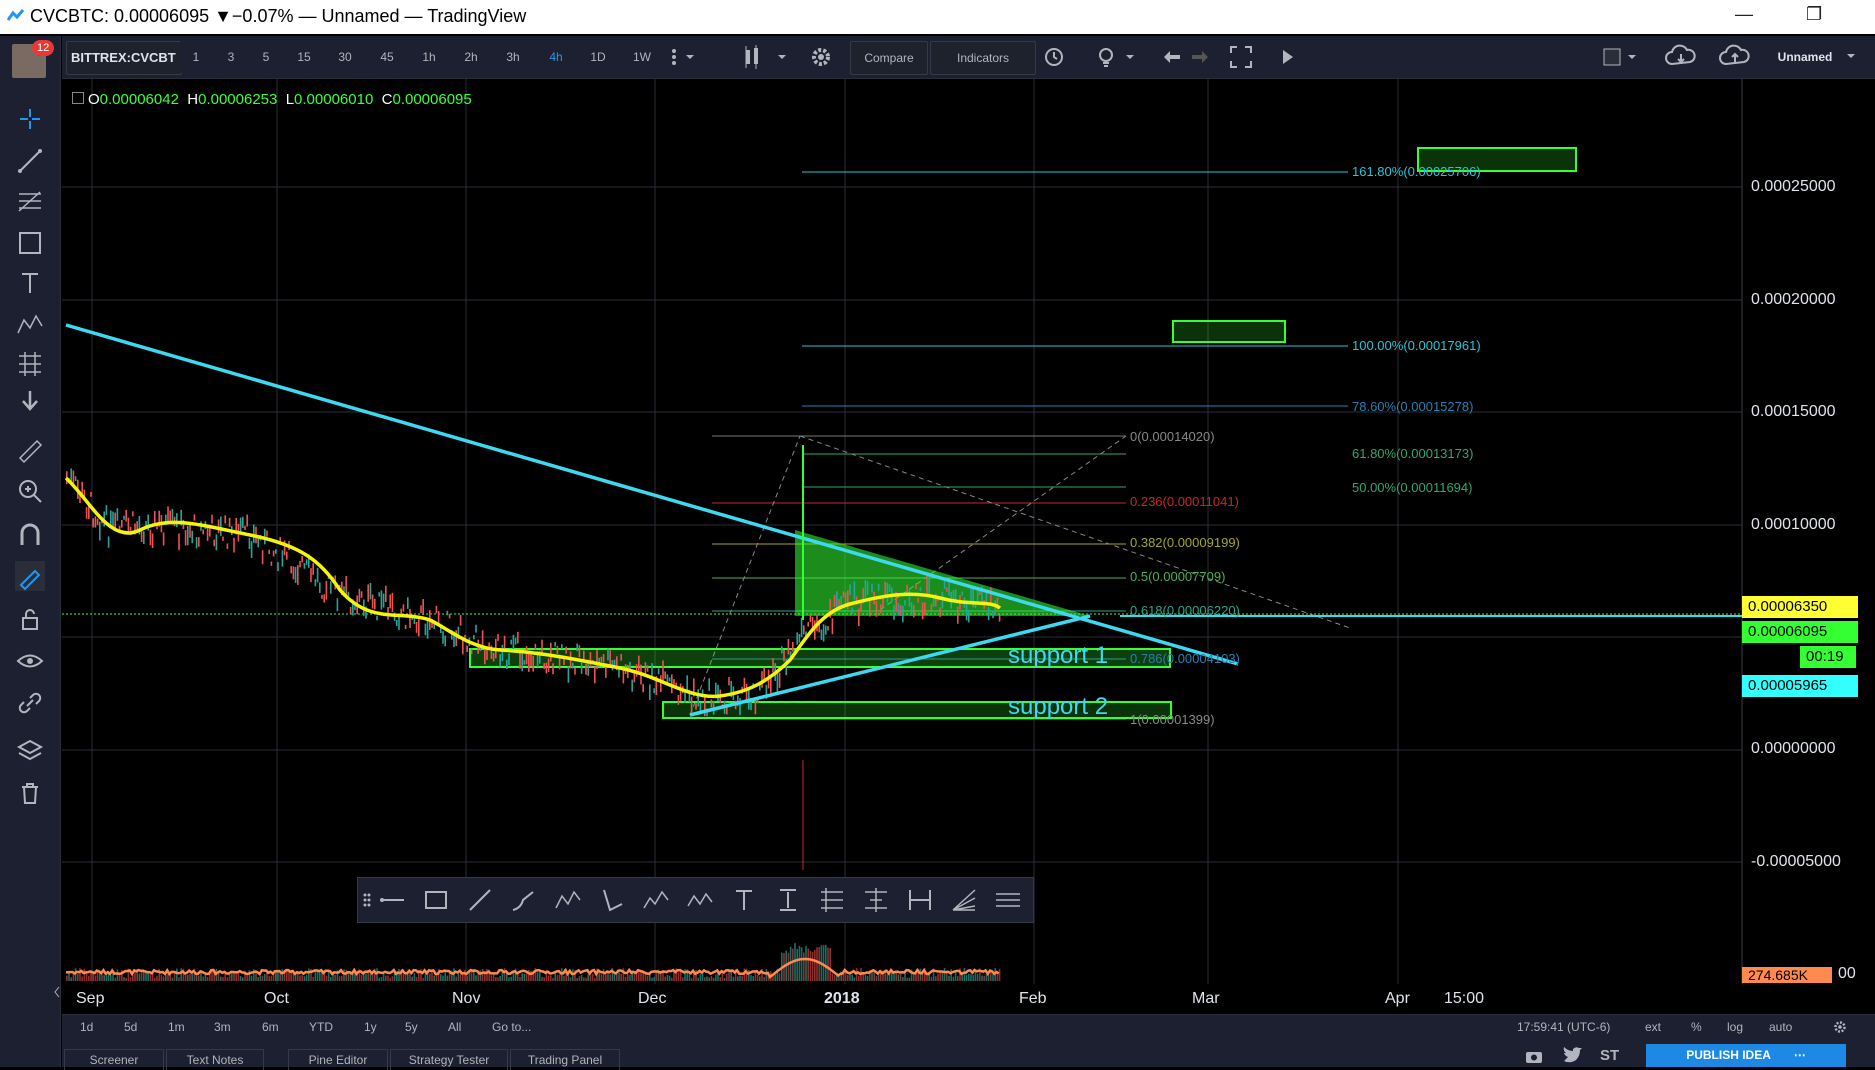  I want to click on camera-icon, so click(1534, 1056).